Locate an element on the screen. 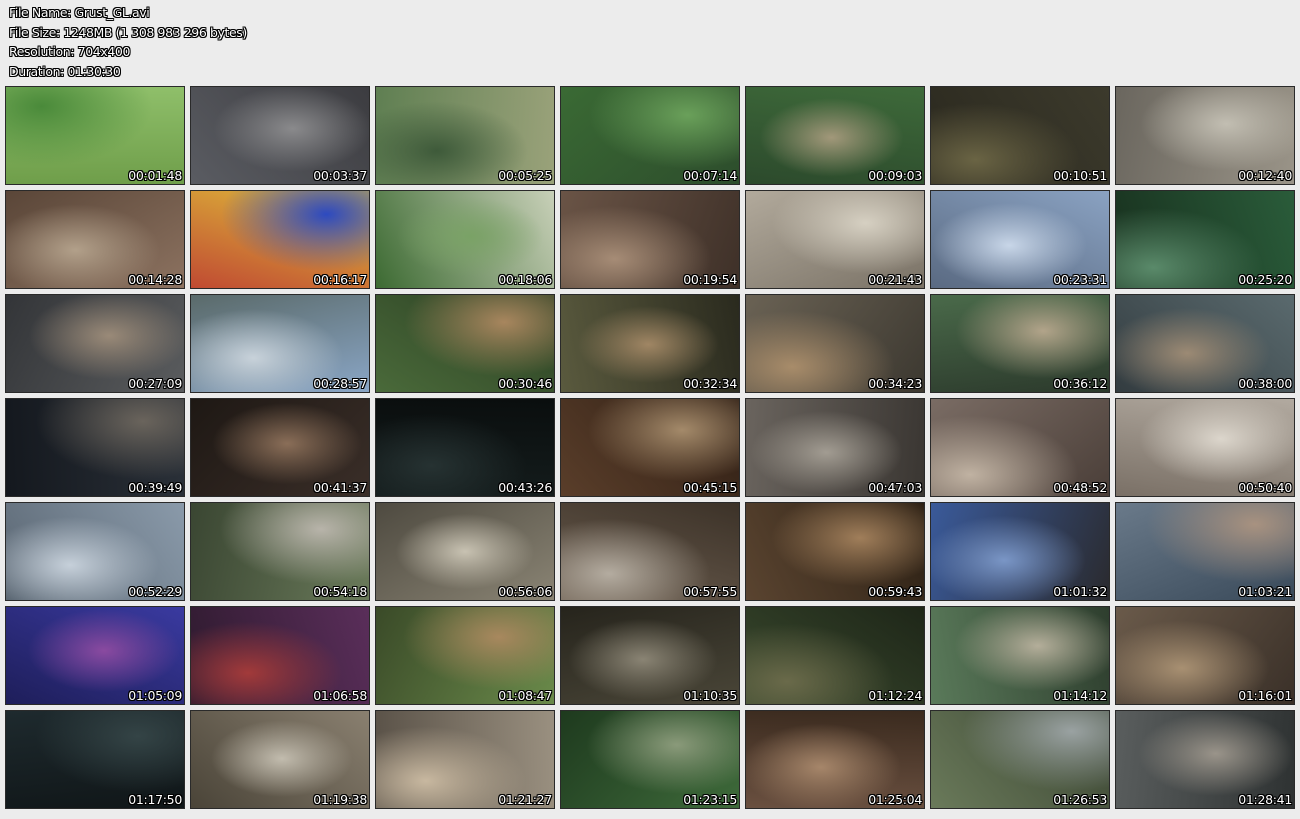 The image size is (1300, 819). thumbnail-frame: 01:03:21 is located at coordinates (1205, 551).